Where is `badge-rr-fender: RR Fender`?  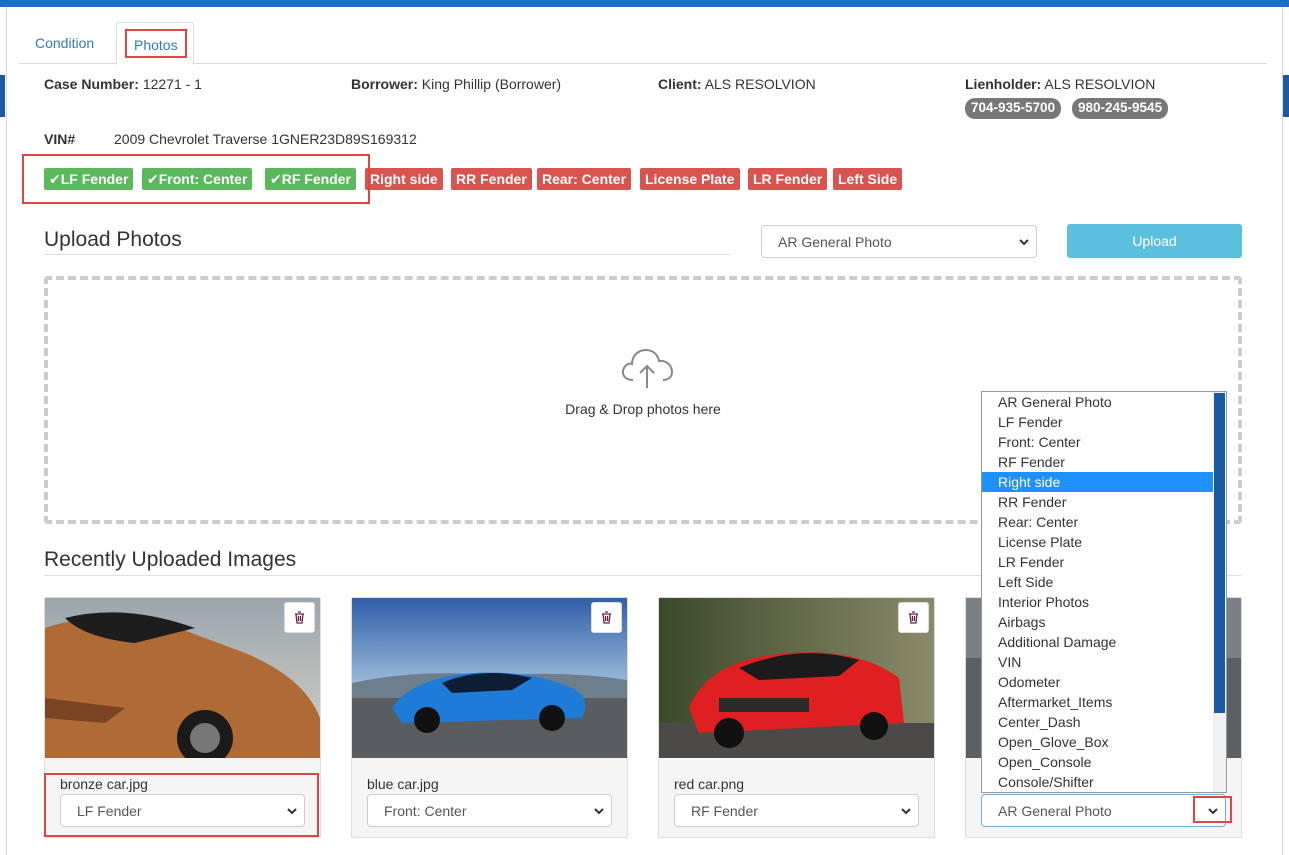
badge-rr-fender: RR Fender is located at coordinates (491, 179).